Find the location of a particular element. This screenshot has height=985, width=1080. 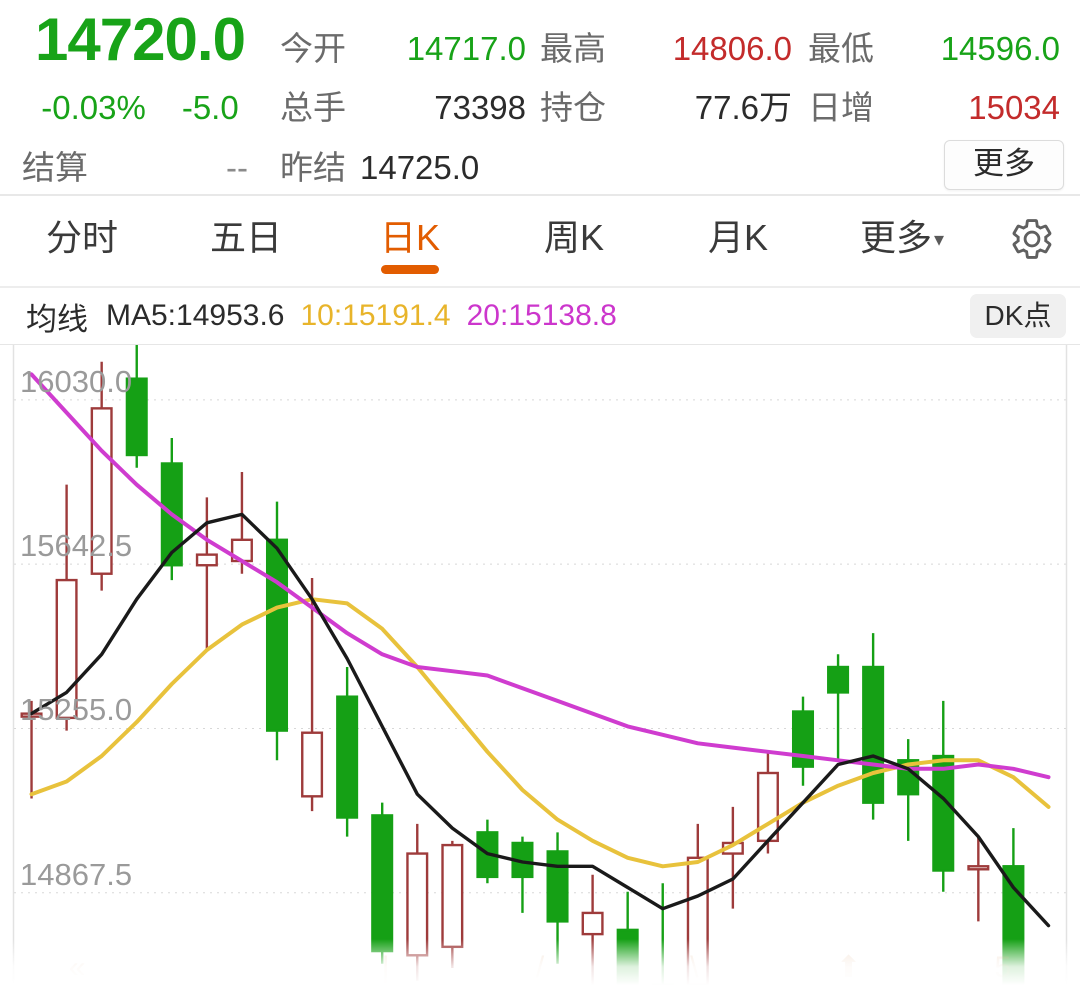

field-prevsettlement-label: 昨结 is located at coordinates (313, 167).